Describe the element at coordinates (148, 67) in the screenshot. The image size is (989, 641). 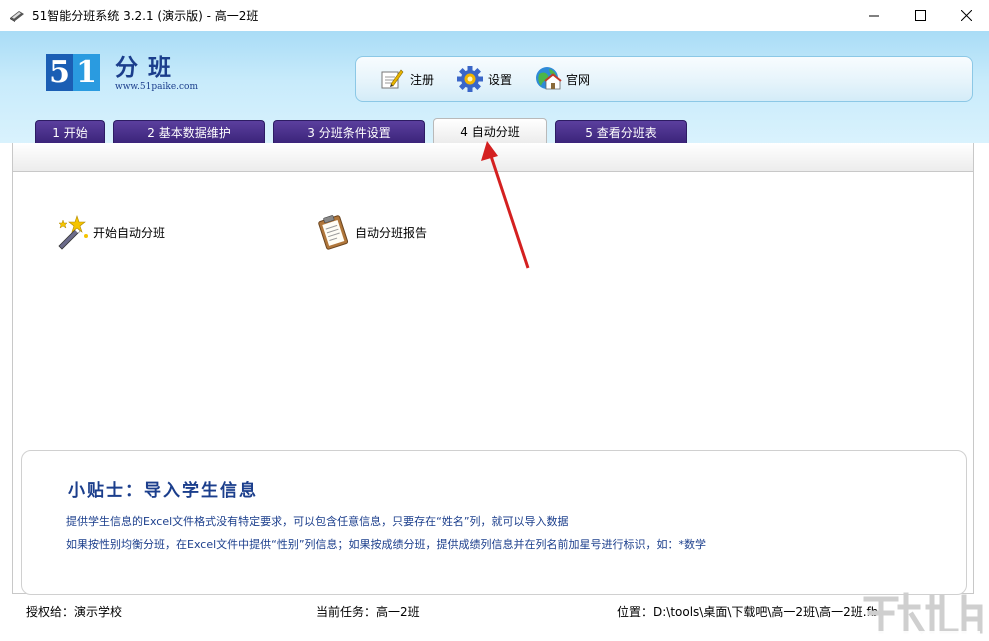
I see `logo-title: 分班` at that location.